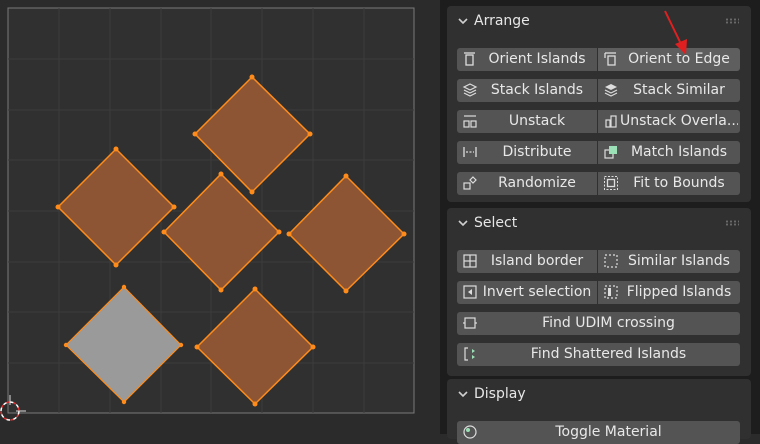 The width and height of the screenshot is (760, 444). I want to click on arrange-panel-header: Arrange, so click(599, 21).